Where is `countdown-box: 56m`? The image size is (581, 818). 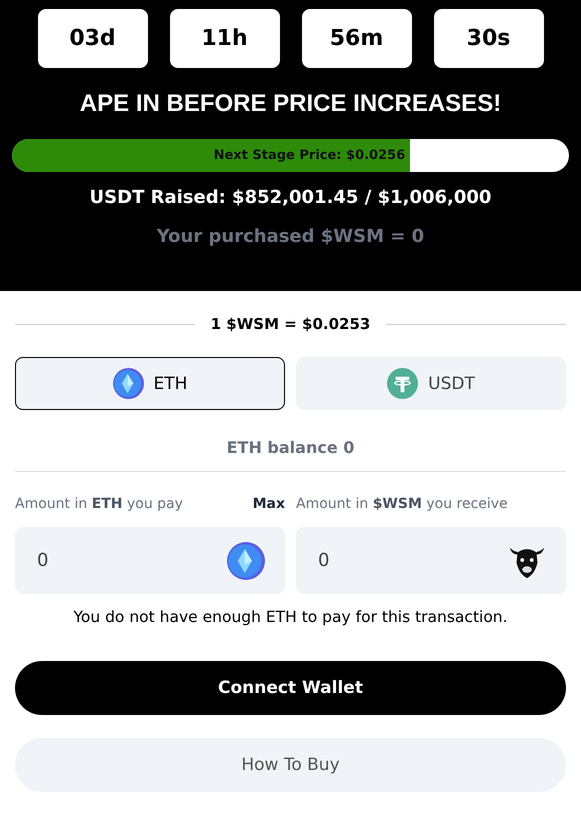 countdown-box: 56m is located at coordinates (357, 38).